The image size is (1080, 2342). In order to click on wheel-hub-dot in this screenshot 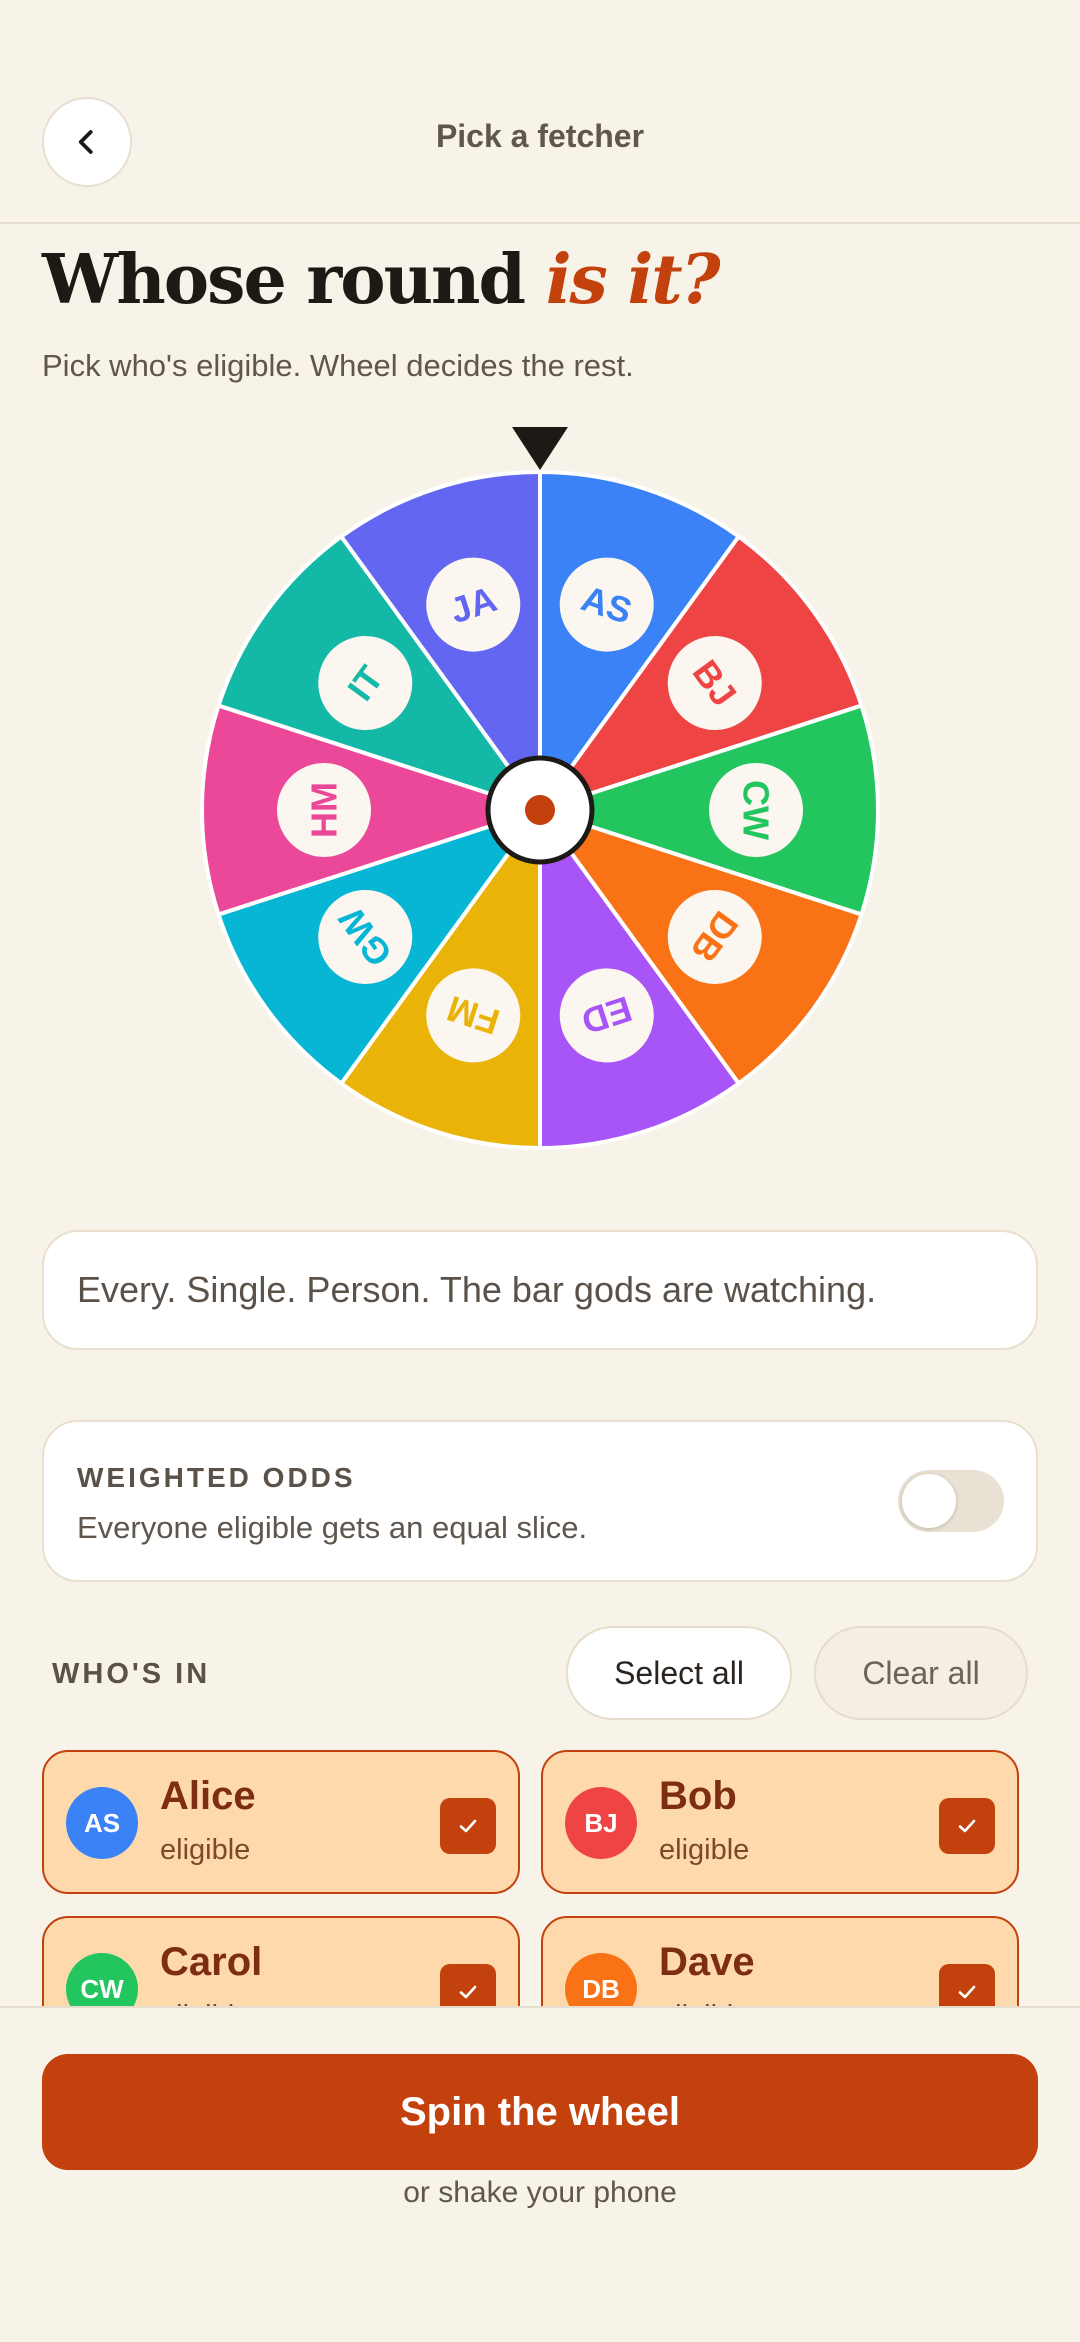, I will do `click(540, 810)`.